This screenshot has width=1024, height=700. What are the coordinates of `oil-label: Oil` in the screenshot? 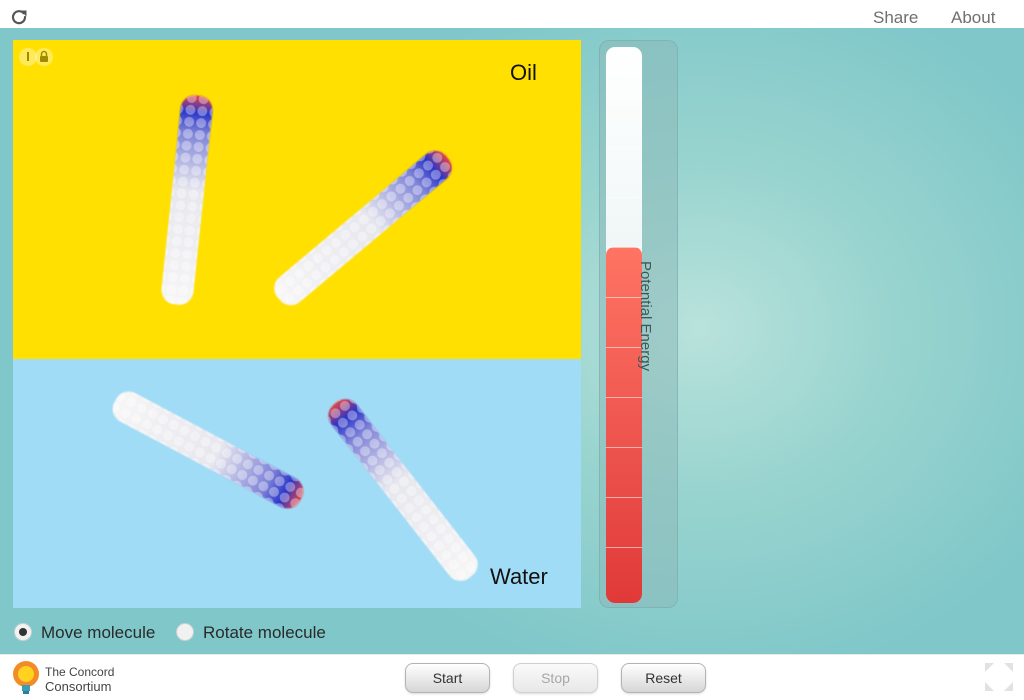 It's located at (523, 72).